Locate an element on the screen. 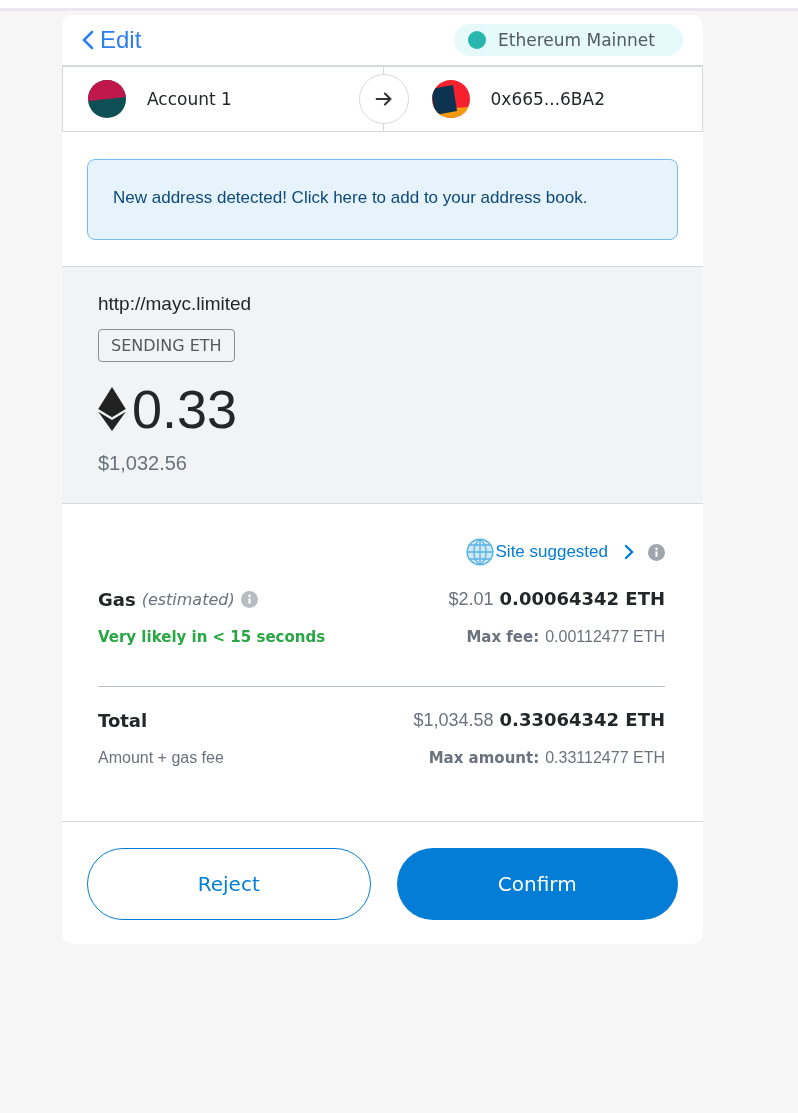 The width and height of the screenshot is (798, 1113). gas-fiat-value: $2.01 is located at coordinates (471, 599).